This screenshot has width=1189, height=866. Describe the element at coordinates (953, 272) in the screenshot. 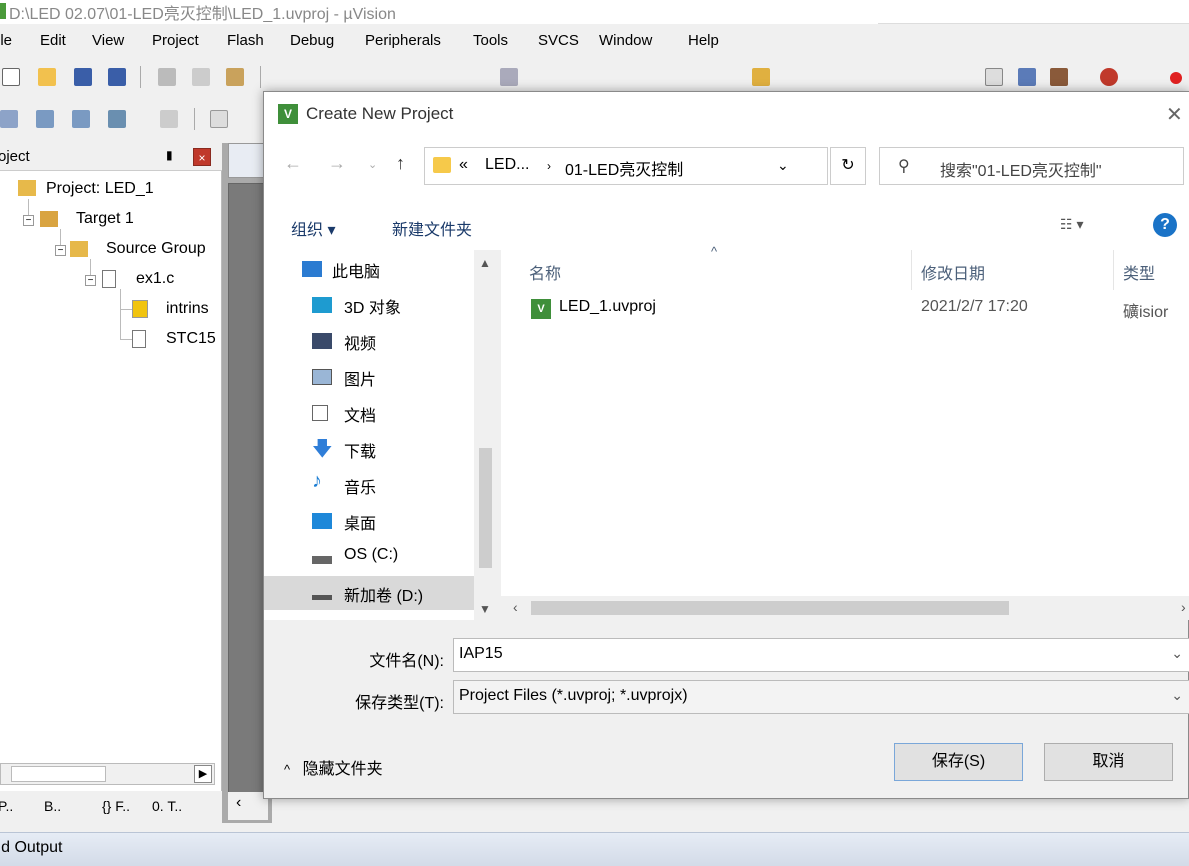

I see `column-header-date: 修改日期` at that location.